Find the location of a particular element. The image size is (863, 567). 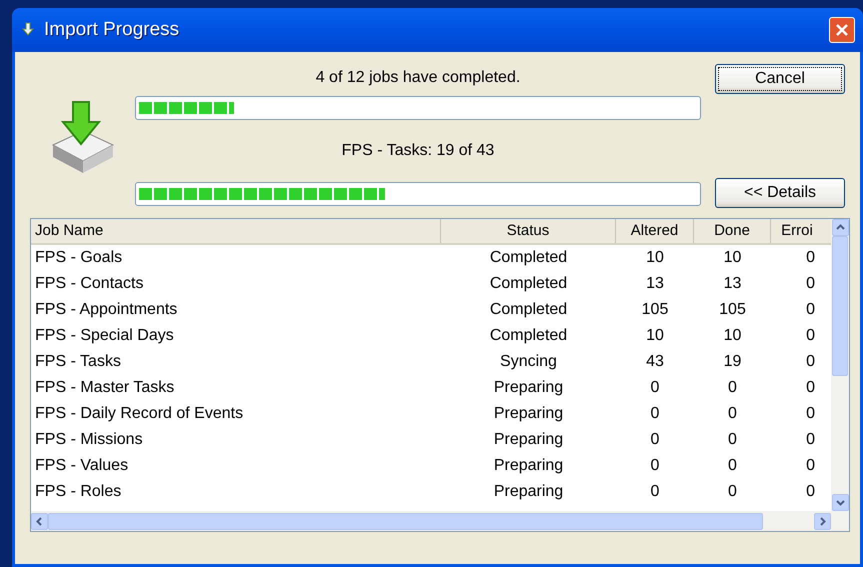

close-icon is located at coordinates (842, 30).